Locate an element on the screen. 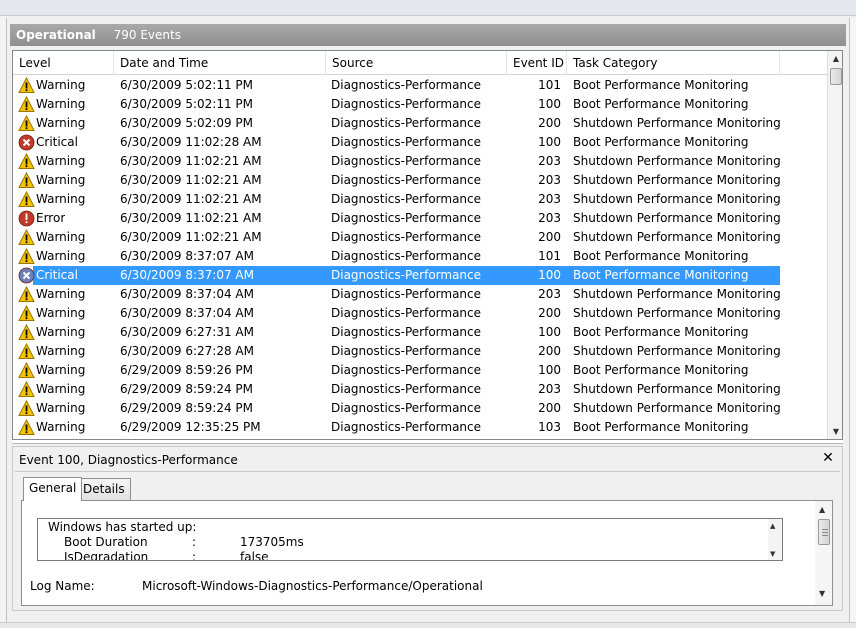  date-cell: 6/30/2009 11:02:28 AM is located at coordinates (191, 142).